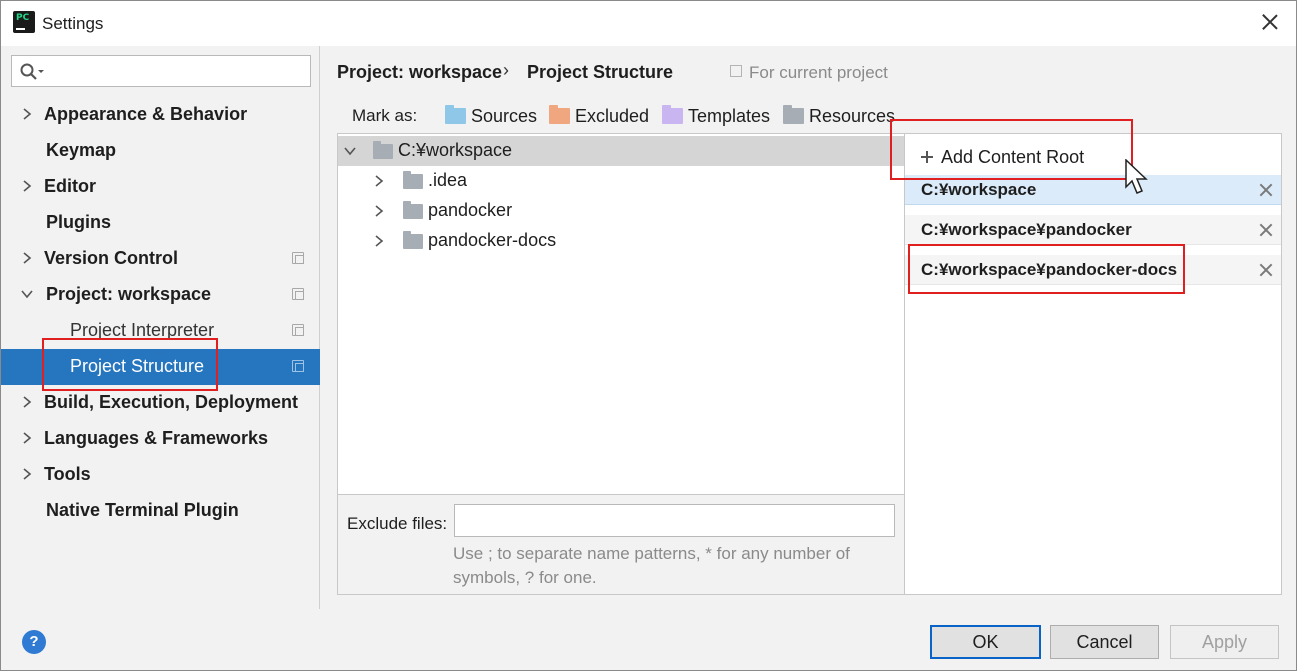  I want to click on sidebar-item-label: Version Control, so click(111, 258).